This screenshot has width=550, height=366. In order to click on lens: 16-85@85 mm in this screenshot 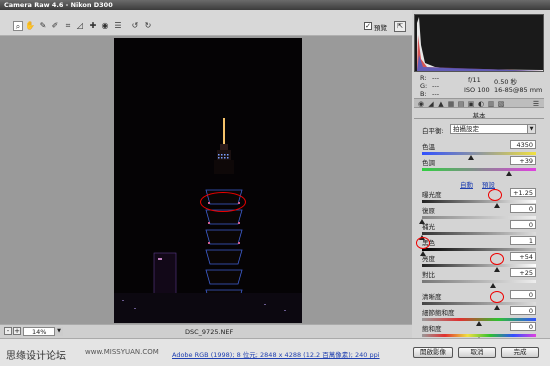, I will do `click(518, 90)`.